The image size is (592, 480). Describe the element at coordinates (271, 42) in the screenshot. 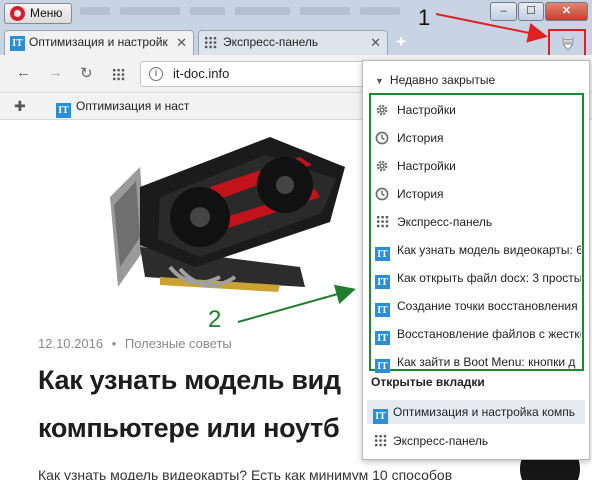

I see `tab-label: Экспресс-панель` at that location.